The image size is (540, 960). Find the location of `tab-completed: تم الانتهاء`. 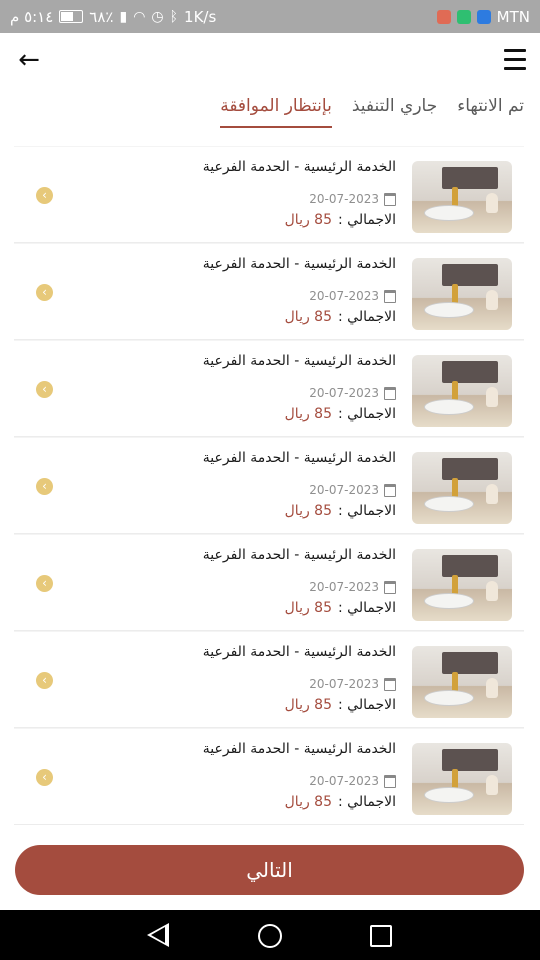

tab-completed: تم الانتهاء is located at coordinates (490, 112).